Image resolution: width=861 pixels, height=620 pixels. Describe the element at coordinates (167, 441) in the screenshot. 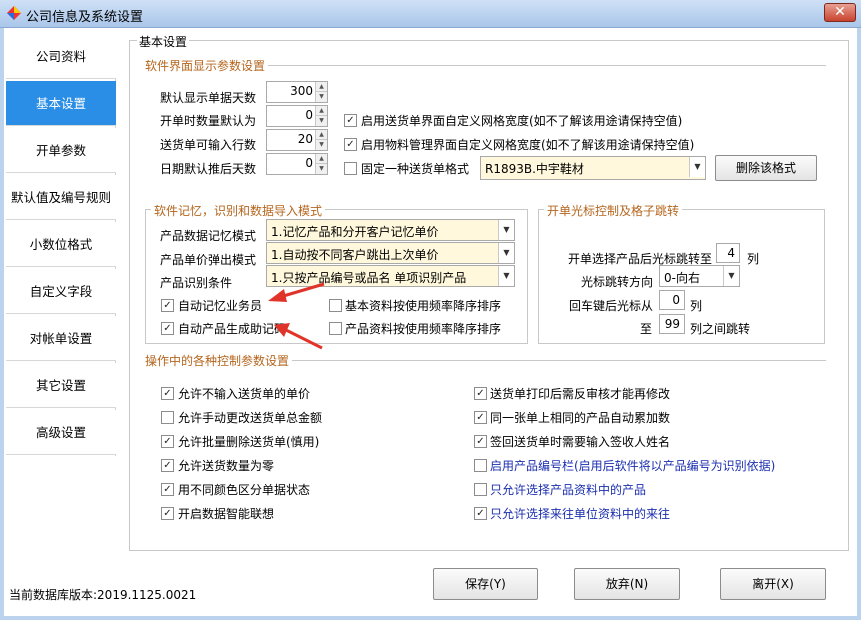

I see `allow-batch-delete-checkbox: ✓` at that location.